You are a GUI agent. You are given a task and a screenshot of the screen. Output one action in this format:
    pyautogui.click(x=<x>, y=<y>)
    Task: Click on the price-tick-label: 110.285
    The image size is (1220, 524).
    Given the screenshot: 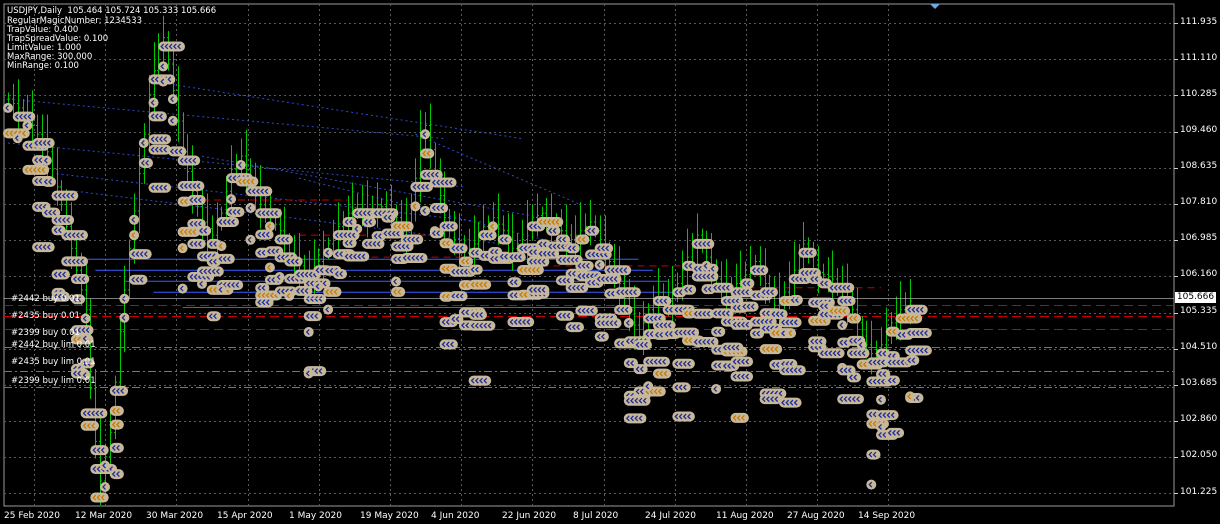 What is the action you would take?
    pyautogui.click(x=1199, y=94)
    